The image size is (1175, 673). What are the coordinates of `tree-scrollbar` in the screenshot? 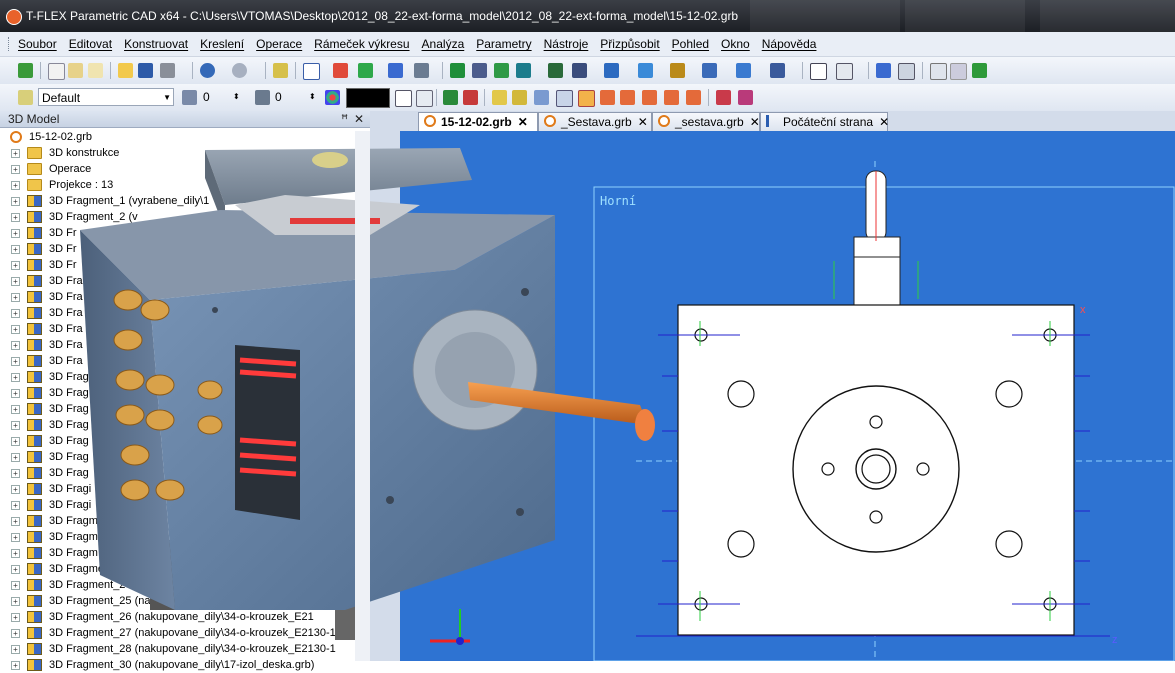 It's located at (362, 396).